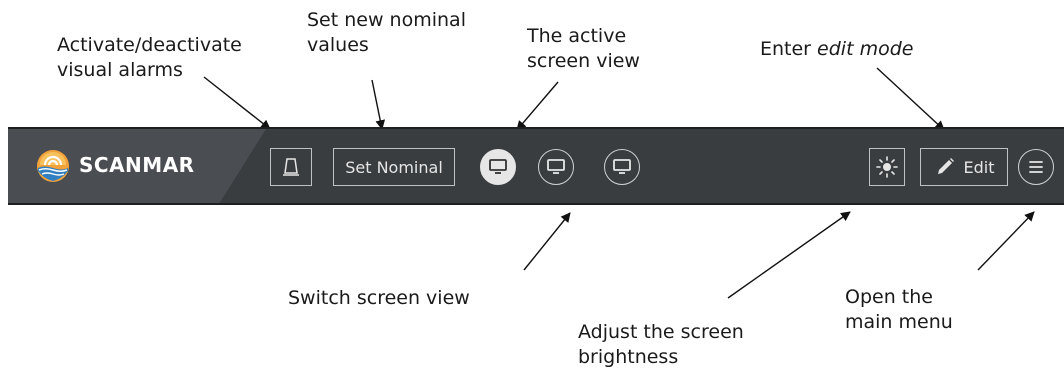 The image size is (1064, 376). What do you see at coordinates (889, 297) in the screenshot?
I see `callout-main-menu-line1: Open the` at bounding box center [889, 297].